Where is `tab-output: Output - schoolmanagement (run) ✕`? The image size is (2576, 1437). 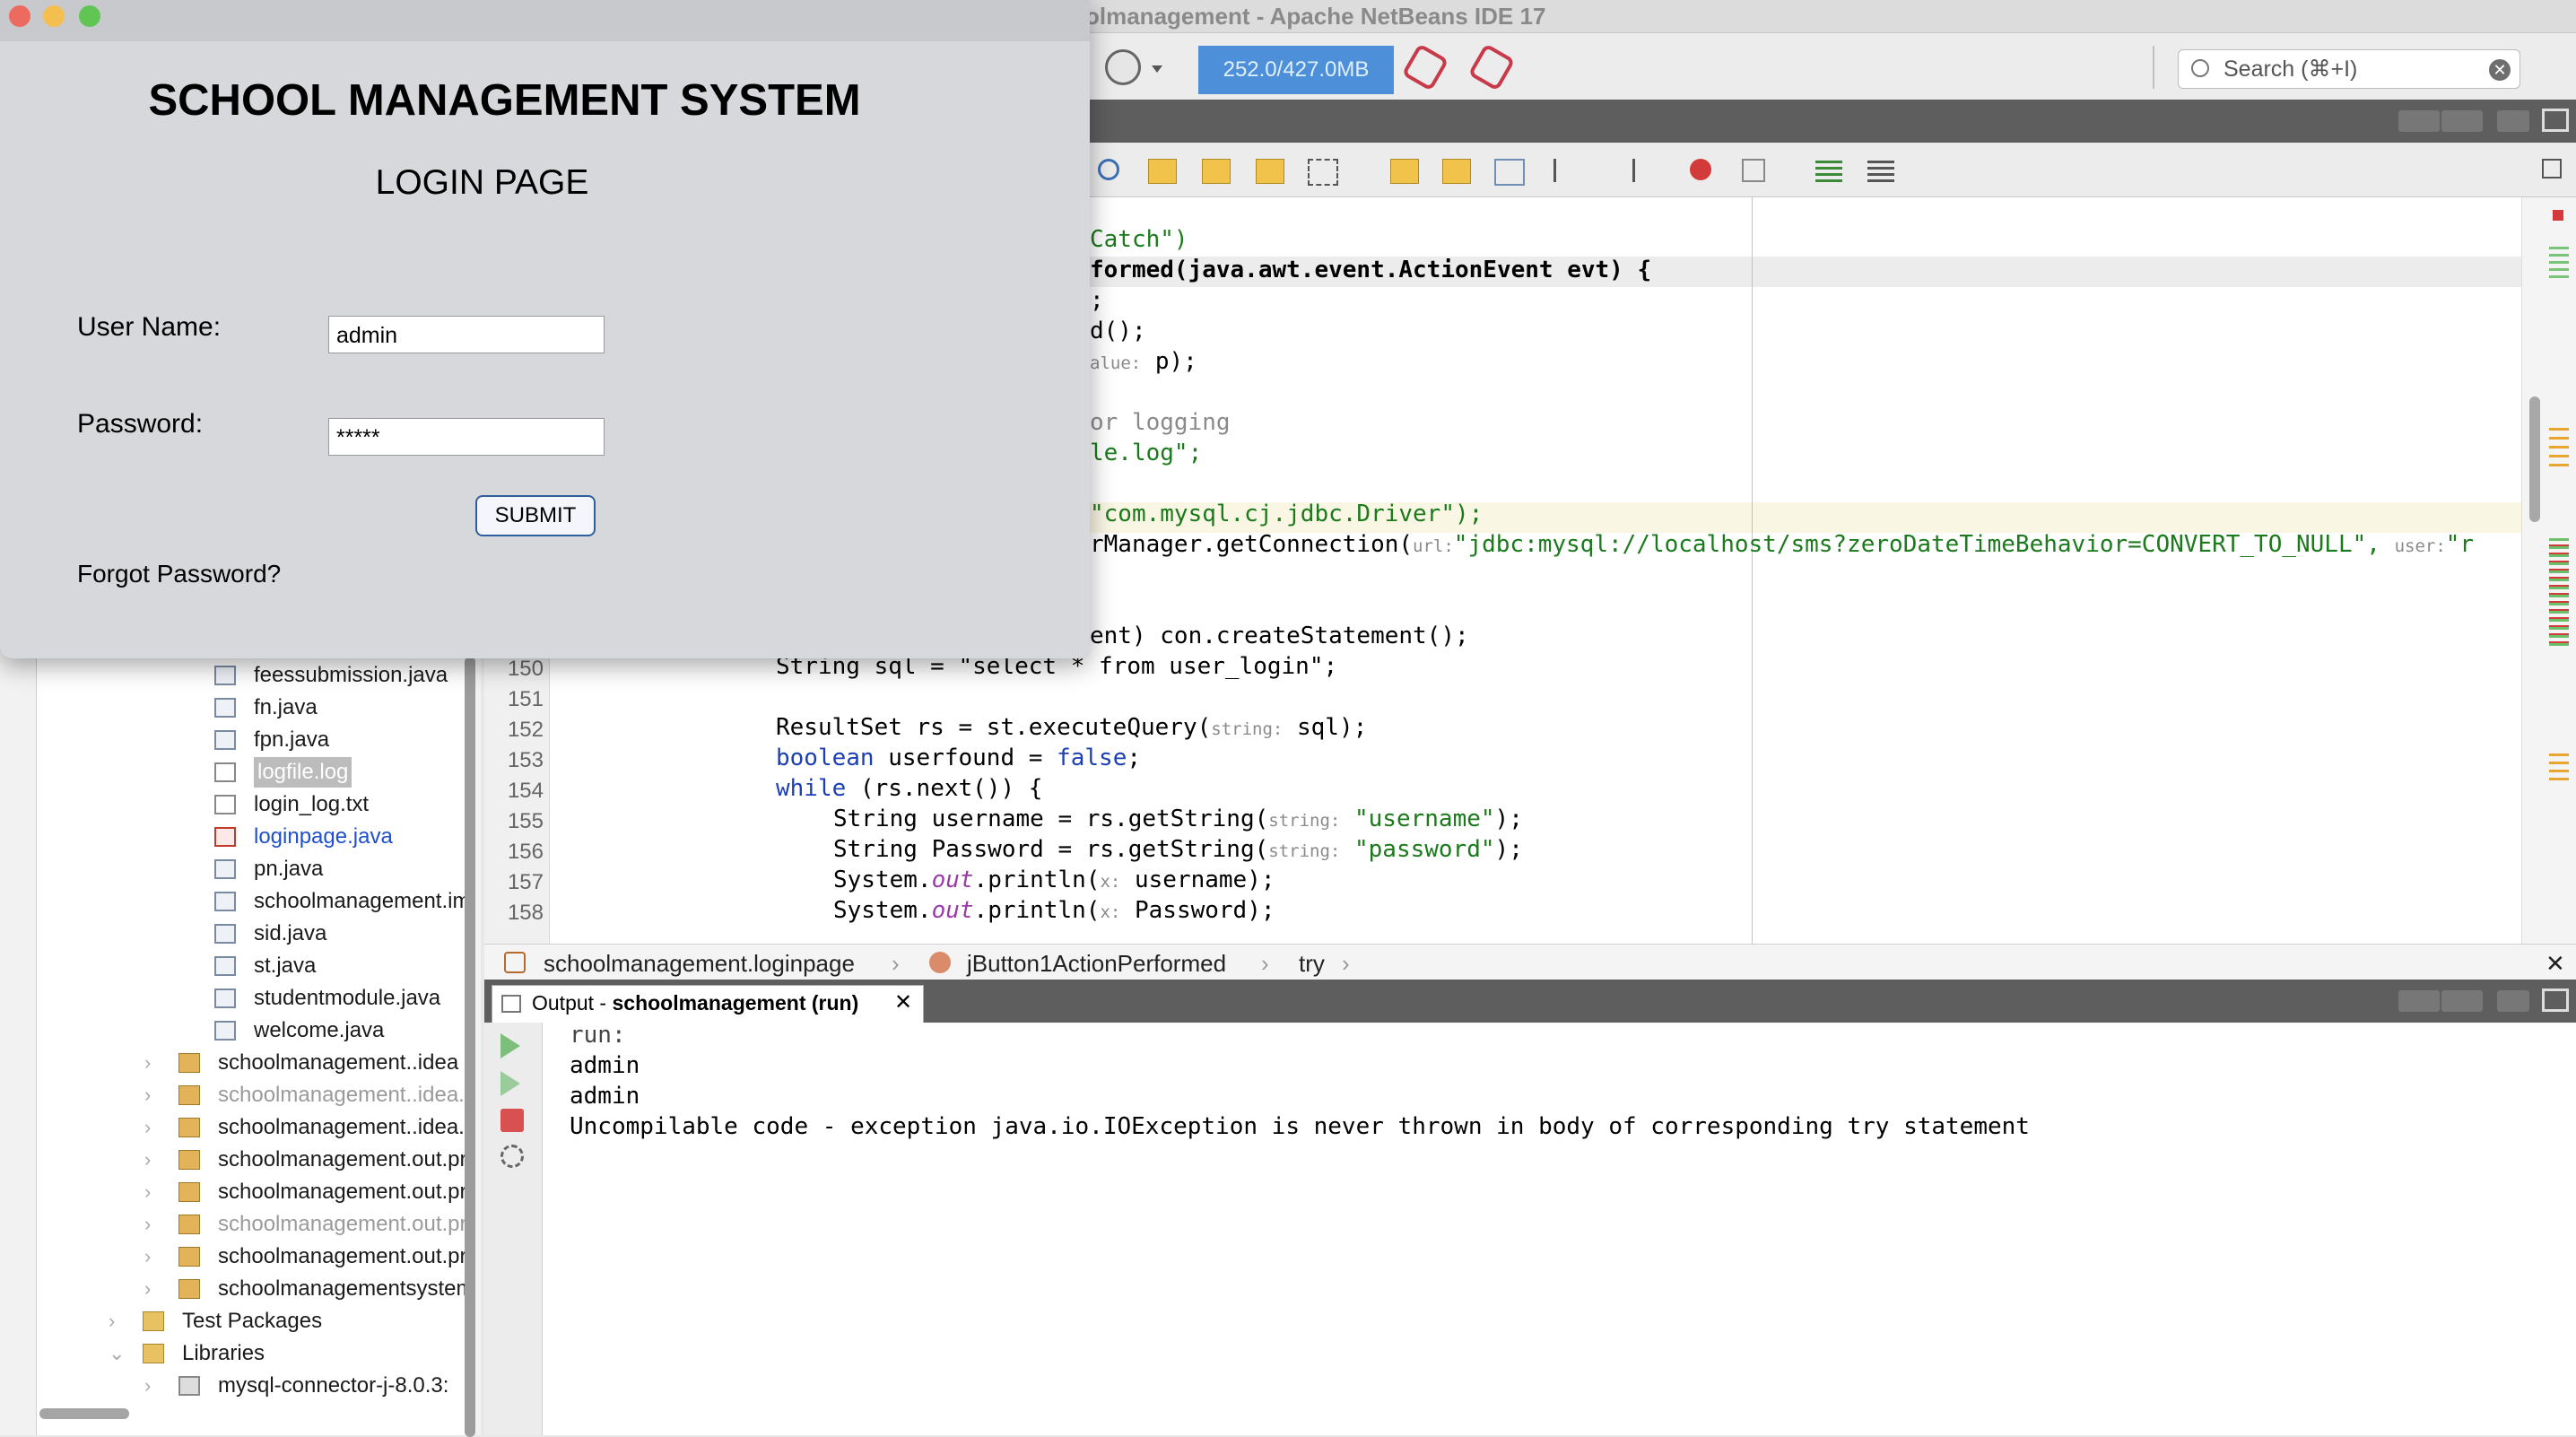
tab-output: Output - schoolmanagement (run) ✕ is located at coordinates (708, 1004).